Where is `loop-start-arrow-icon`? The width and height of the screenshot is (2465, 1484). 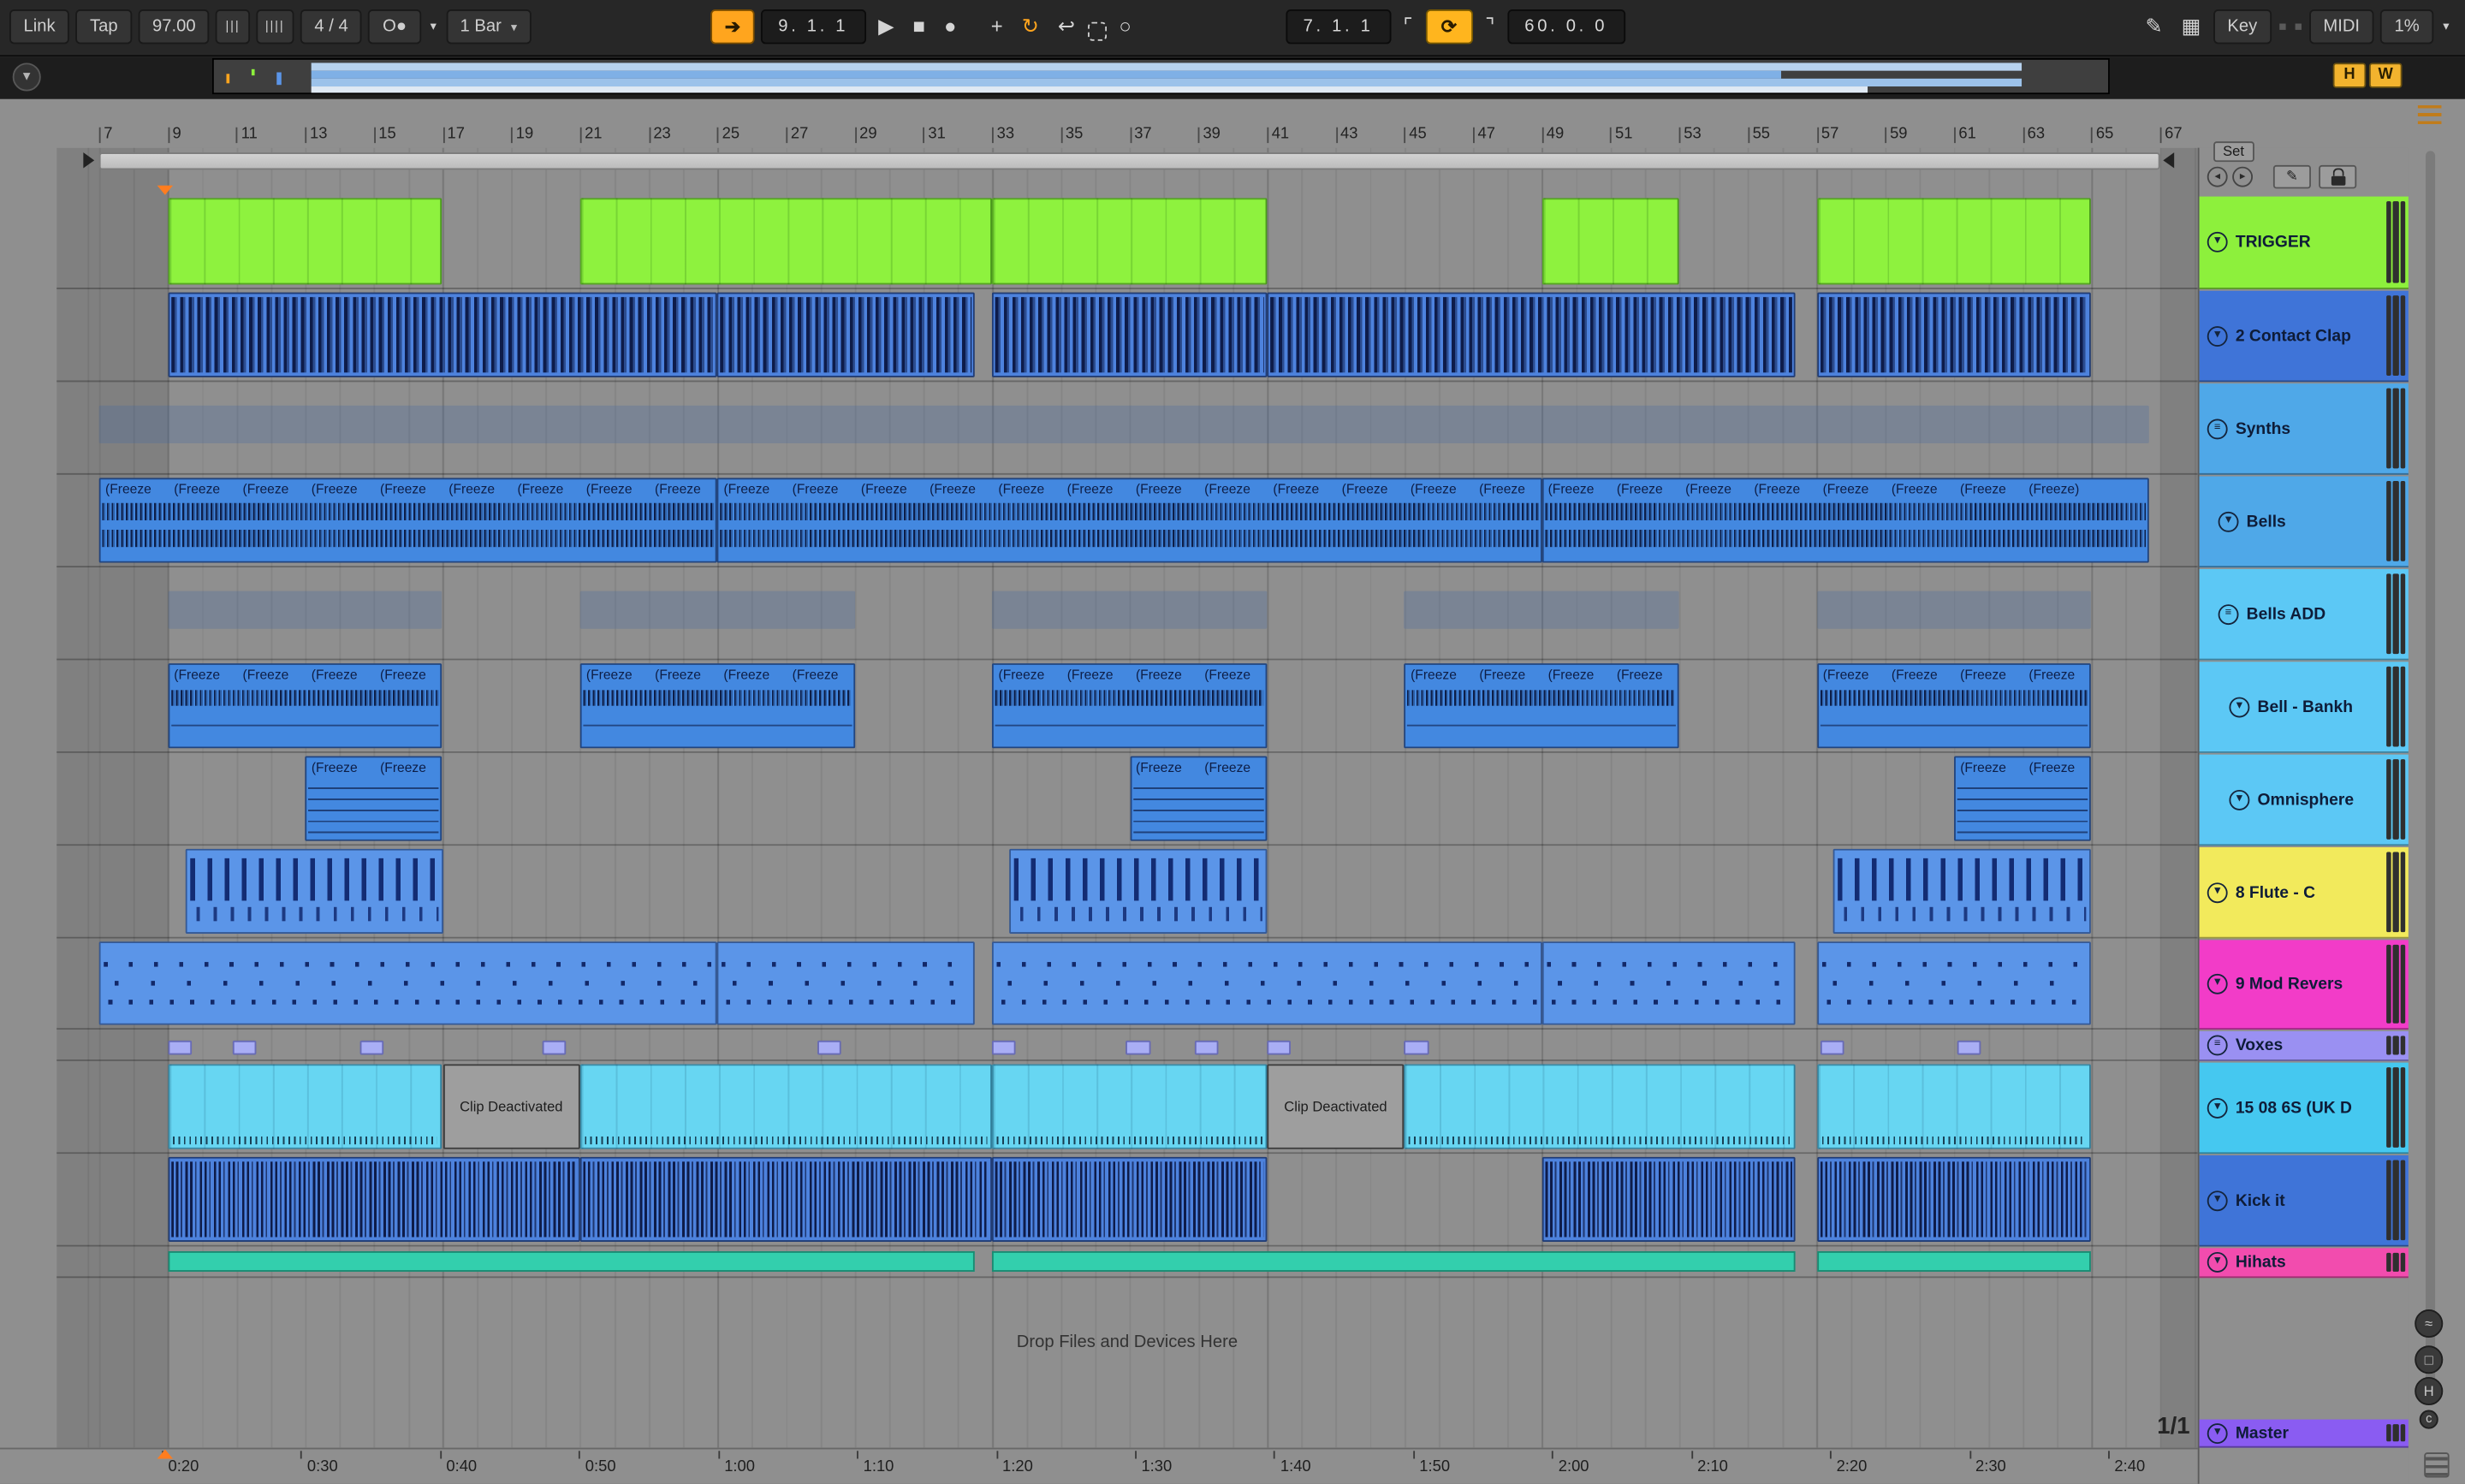 loop-start-arrow-icon is located at coordinates (89, 161).